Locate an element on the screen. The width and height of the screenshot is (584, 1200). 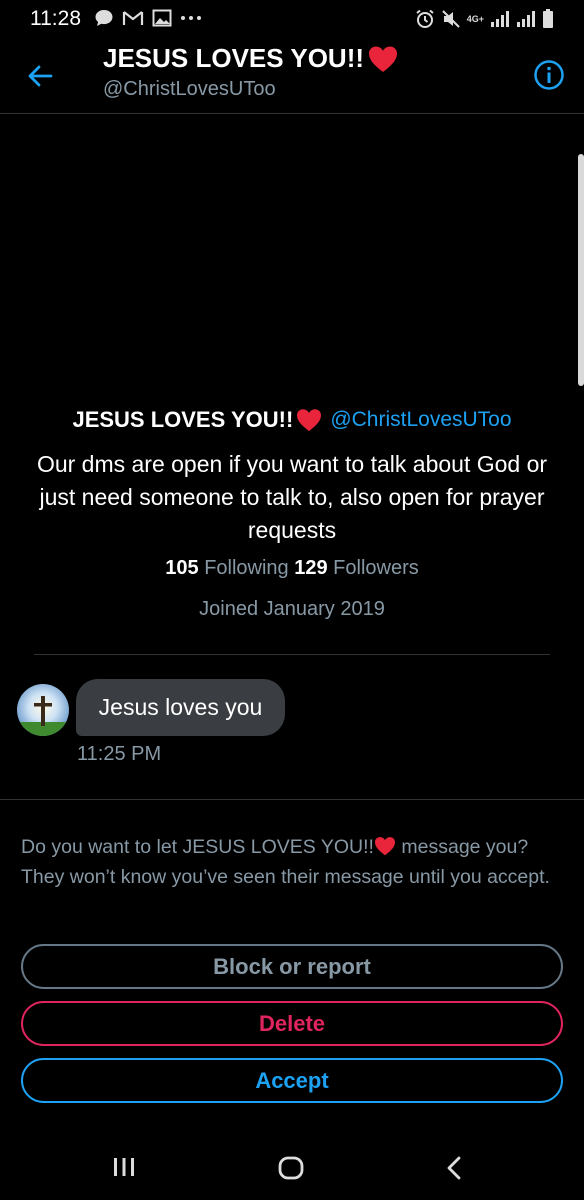
delete-button: Delete is located at coordinates (292, 1023).